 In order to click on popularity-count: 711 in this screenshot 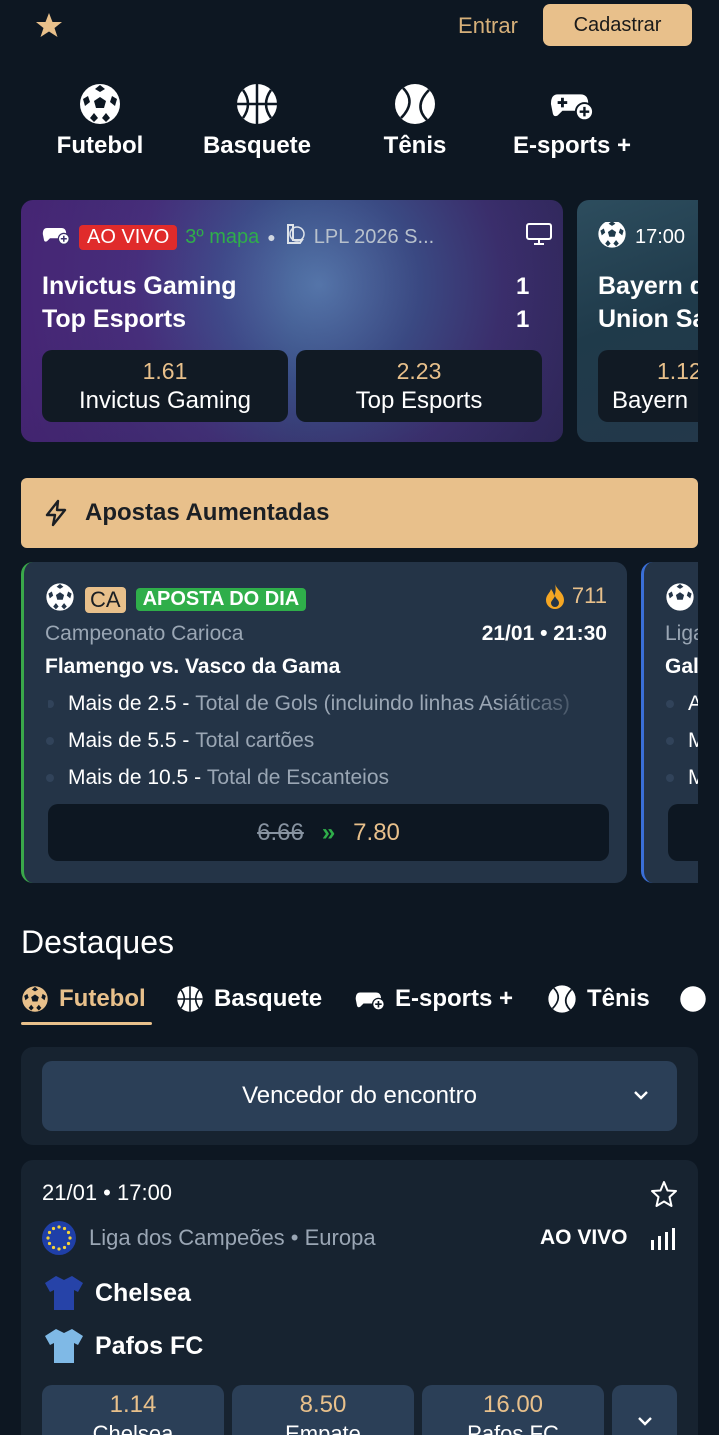, I will do `click(589, 595)`.